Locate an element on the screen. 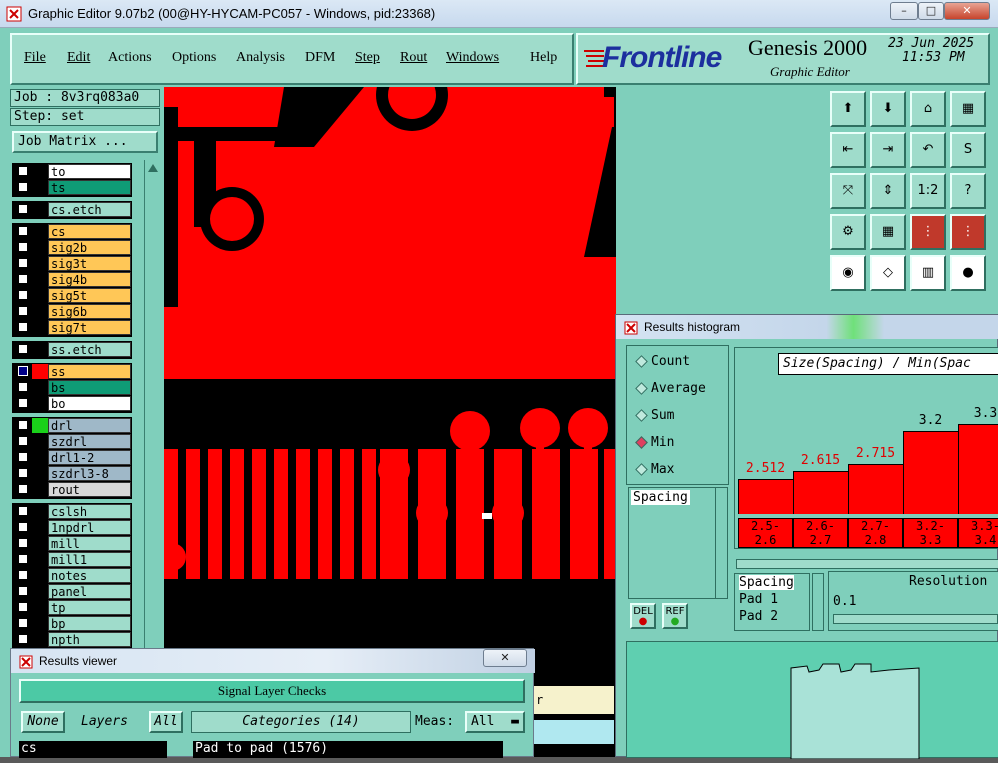 The height and width of the screenshot is (763, 998). attribute-list: Spacing Pad 1 Pad 2 is located at coordinates (772, 602).